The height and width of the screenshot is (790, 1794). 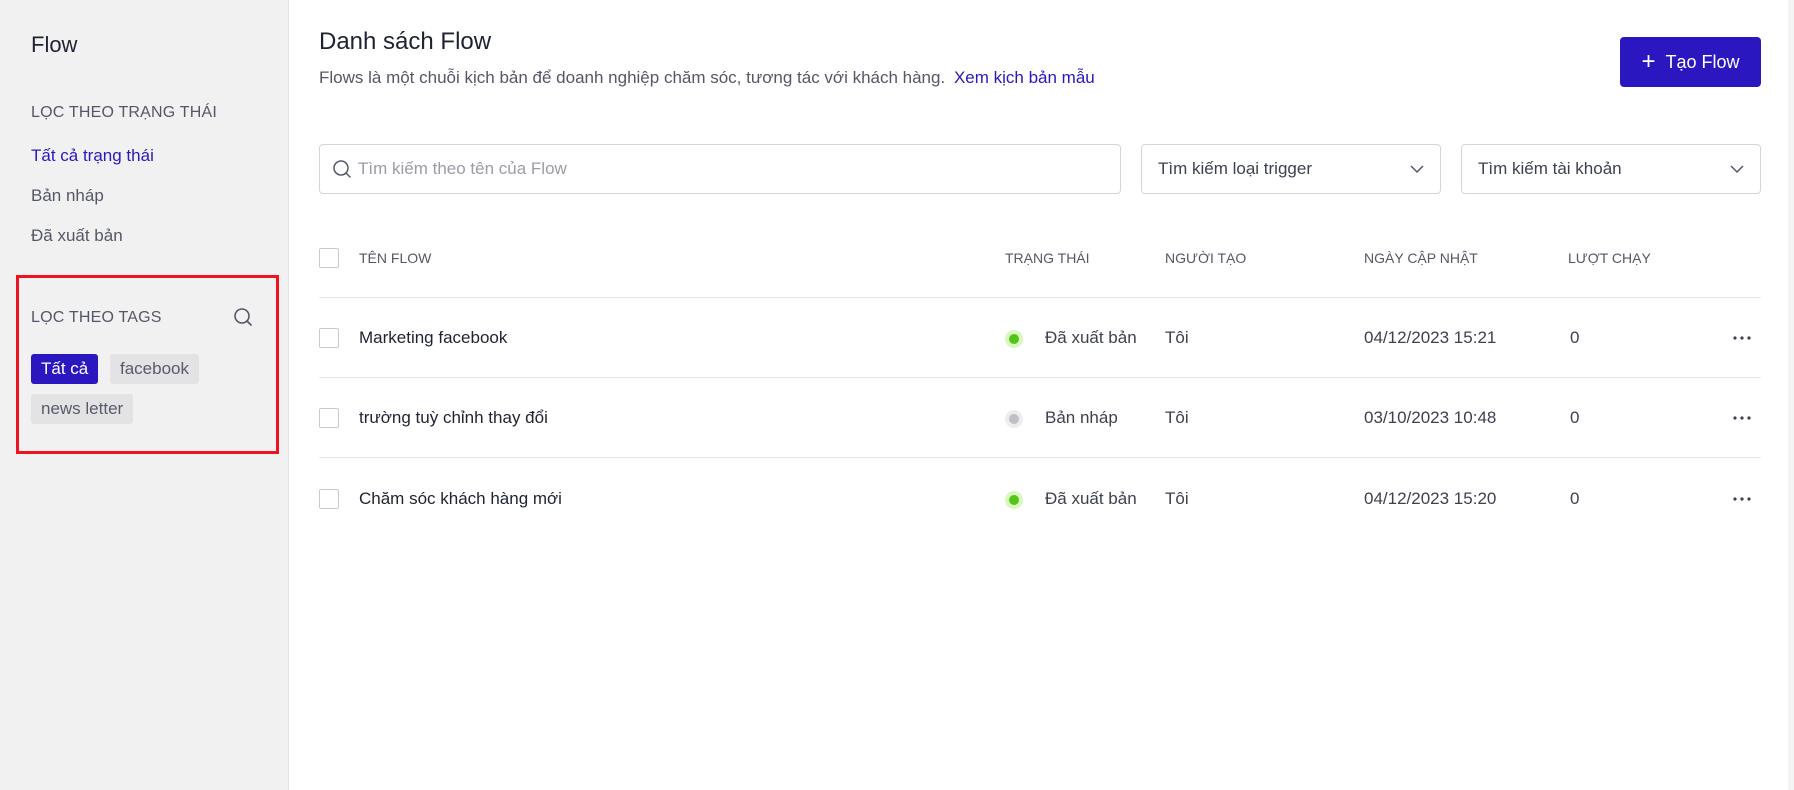 I want to click on sidebar-title: Flow, so click(x=54, y=44).